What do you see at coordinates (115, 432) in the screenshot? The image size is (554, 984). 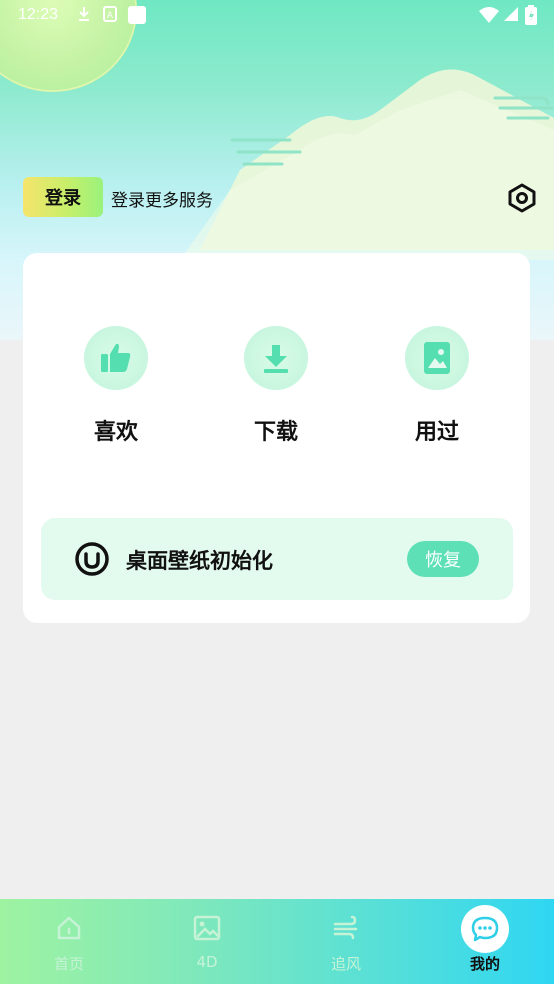 I see `feature-like-label: 喜欢` at bounding box center [115, 432].